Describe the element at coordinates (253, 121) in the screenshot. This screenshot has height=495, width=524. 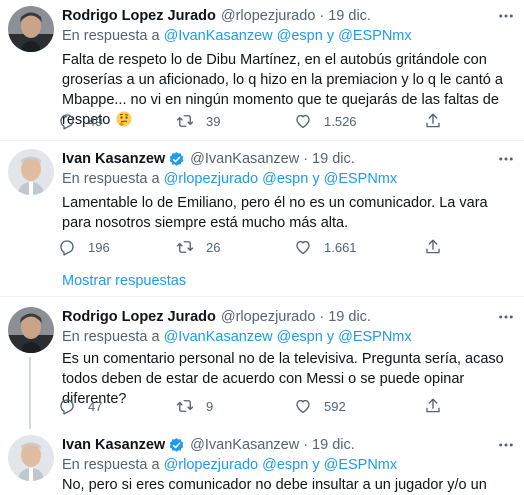
I see `tweet-actions: 49 39 1.526` at that location.